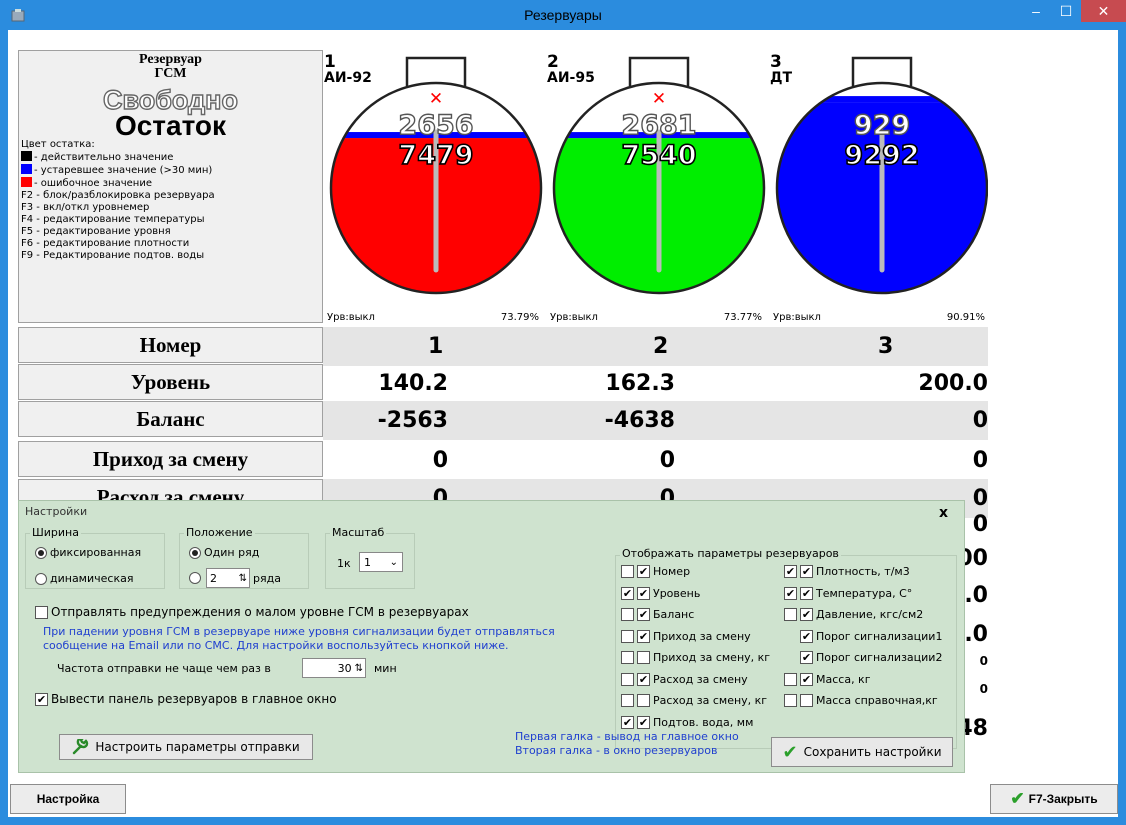 The image size is (1126, 825). I want to click on title-bar: Резервуары – ☐ ✕, so click(563, 15).